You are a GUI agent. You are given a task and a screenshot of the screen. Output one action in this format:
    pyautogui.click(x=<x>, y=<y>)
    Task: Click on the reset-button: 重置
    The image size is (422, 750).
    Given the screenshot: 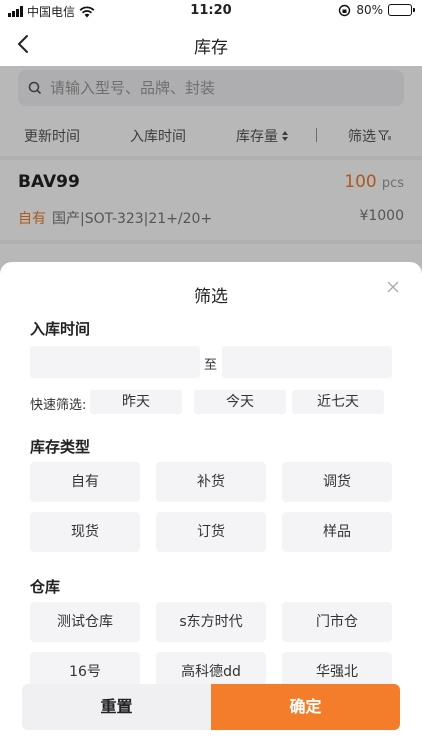 What is the action you would take?
    pyautogui.click(x=116, y=707)
    